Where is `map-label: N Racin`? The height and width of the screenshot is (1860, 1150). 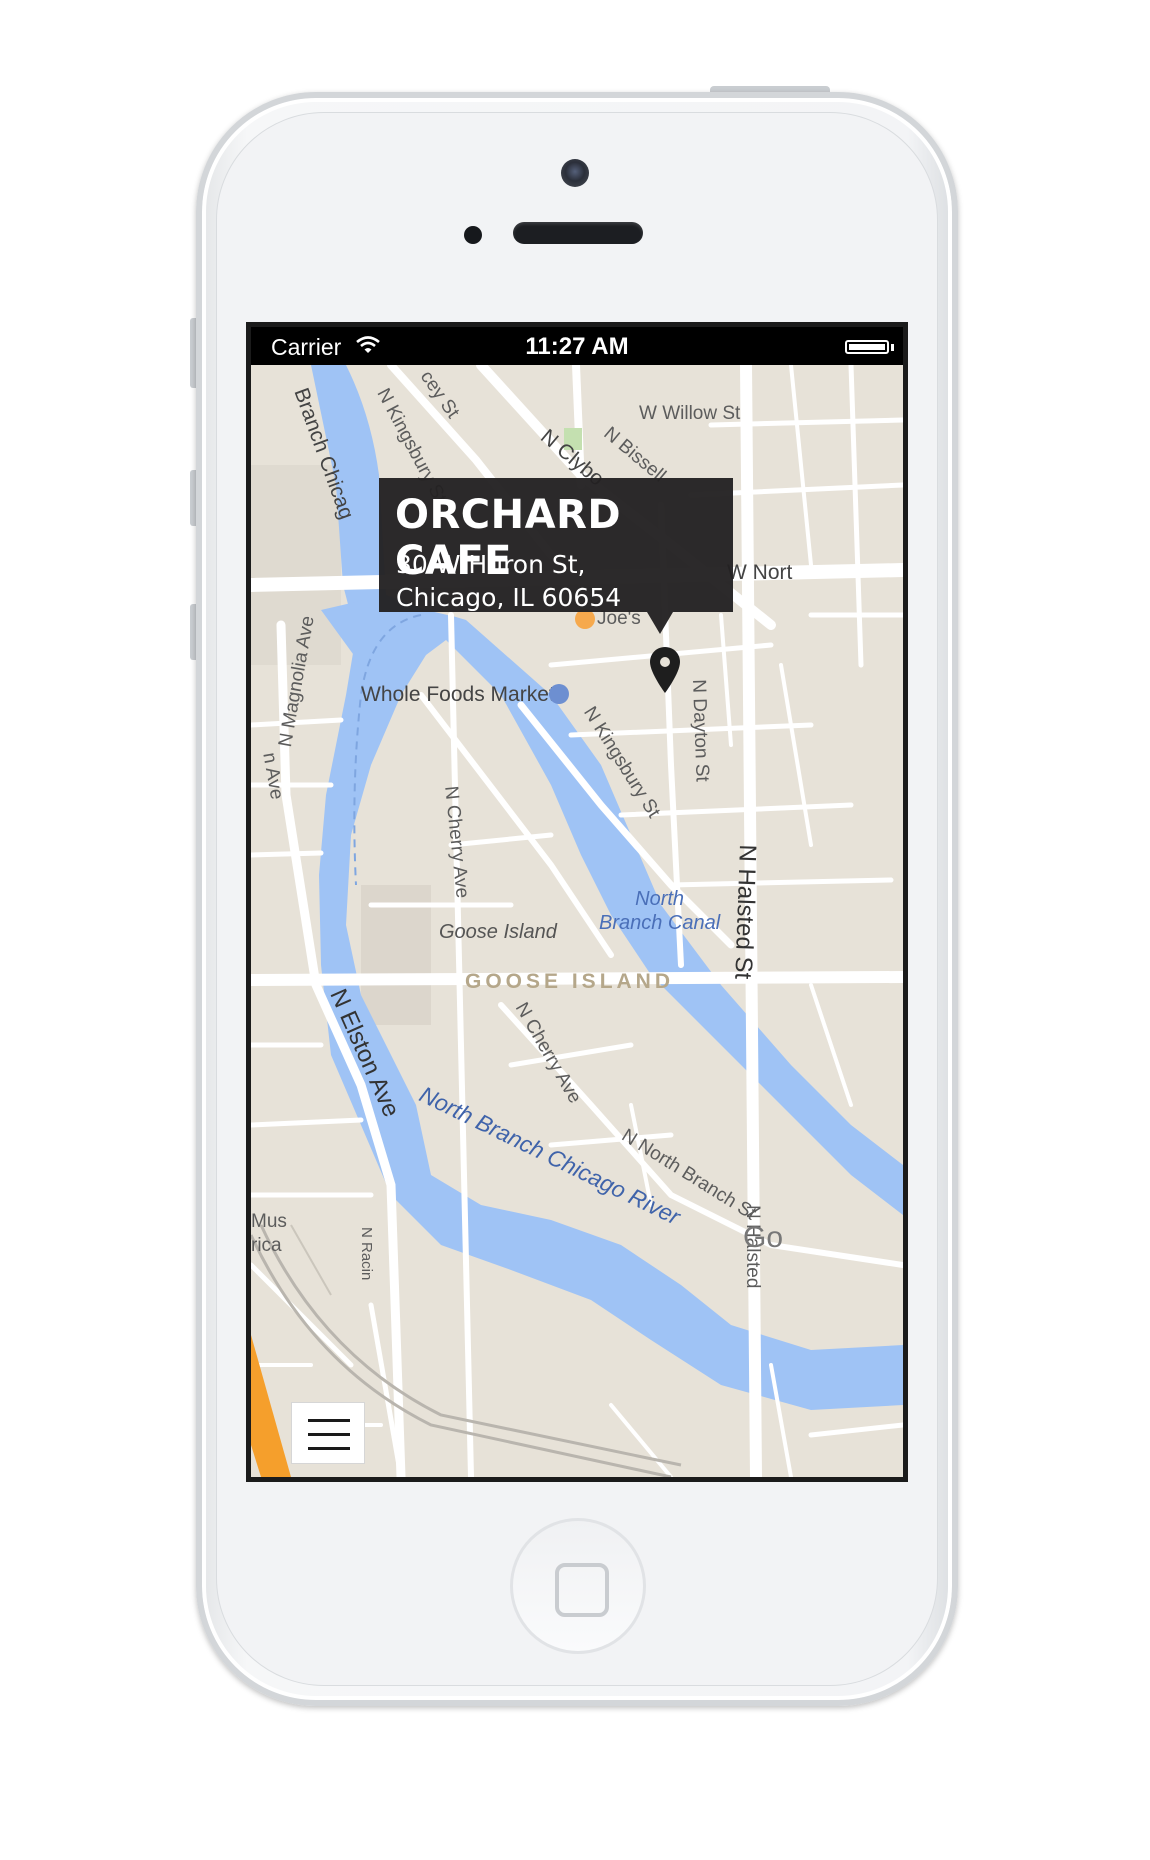
map-label: N Racin is located at coordinates (366, 1254).